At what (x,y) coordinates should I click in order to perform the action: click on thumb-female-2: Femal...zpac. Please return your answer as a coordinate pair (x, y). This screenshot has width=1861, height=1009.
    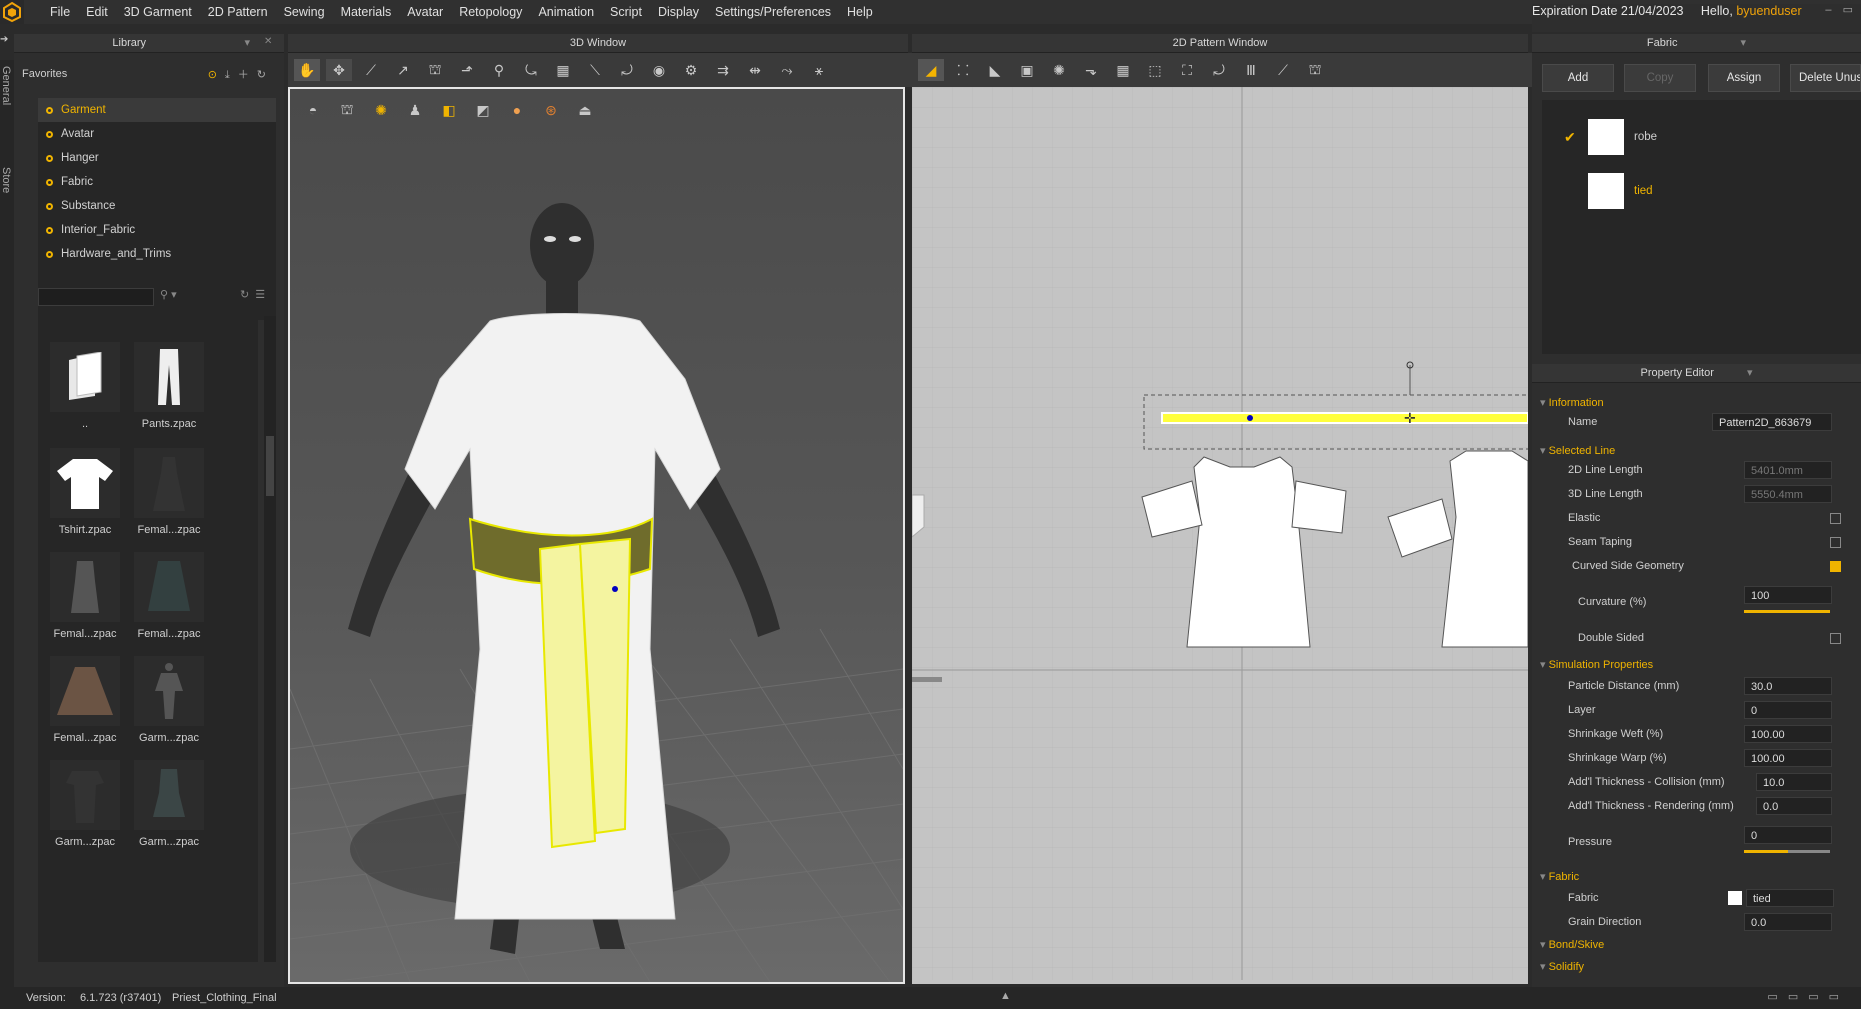
    Looking at the image, I should click on (85, 596).